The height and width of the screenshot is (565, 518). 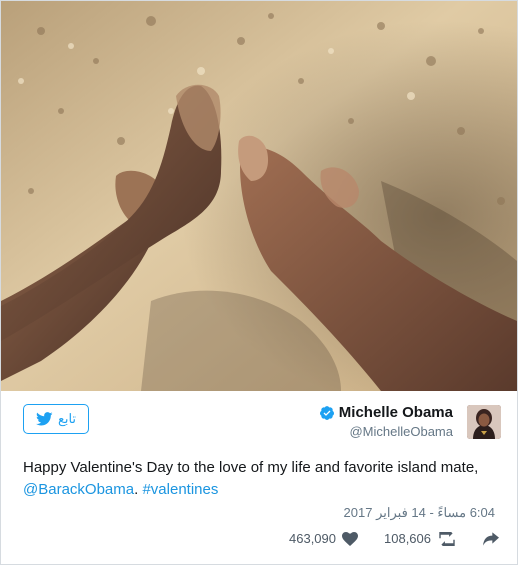 What do you see at coordinates (312, 538) in the screenshot?
I see `like-count: 463,090` at bounding box center [312, 538].